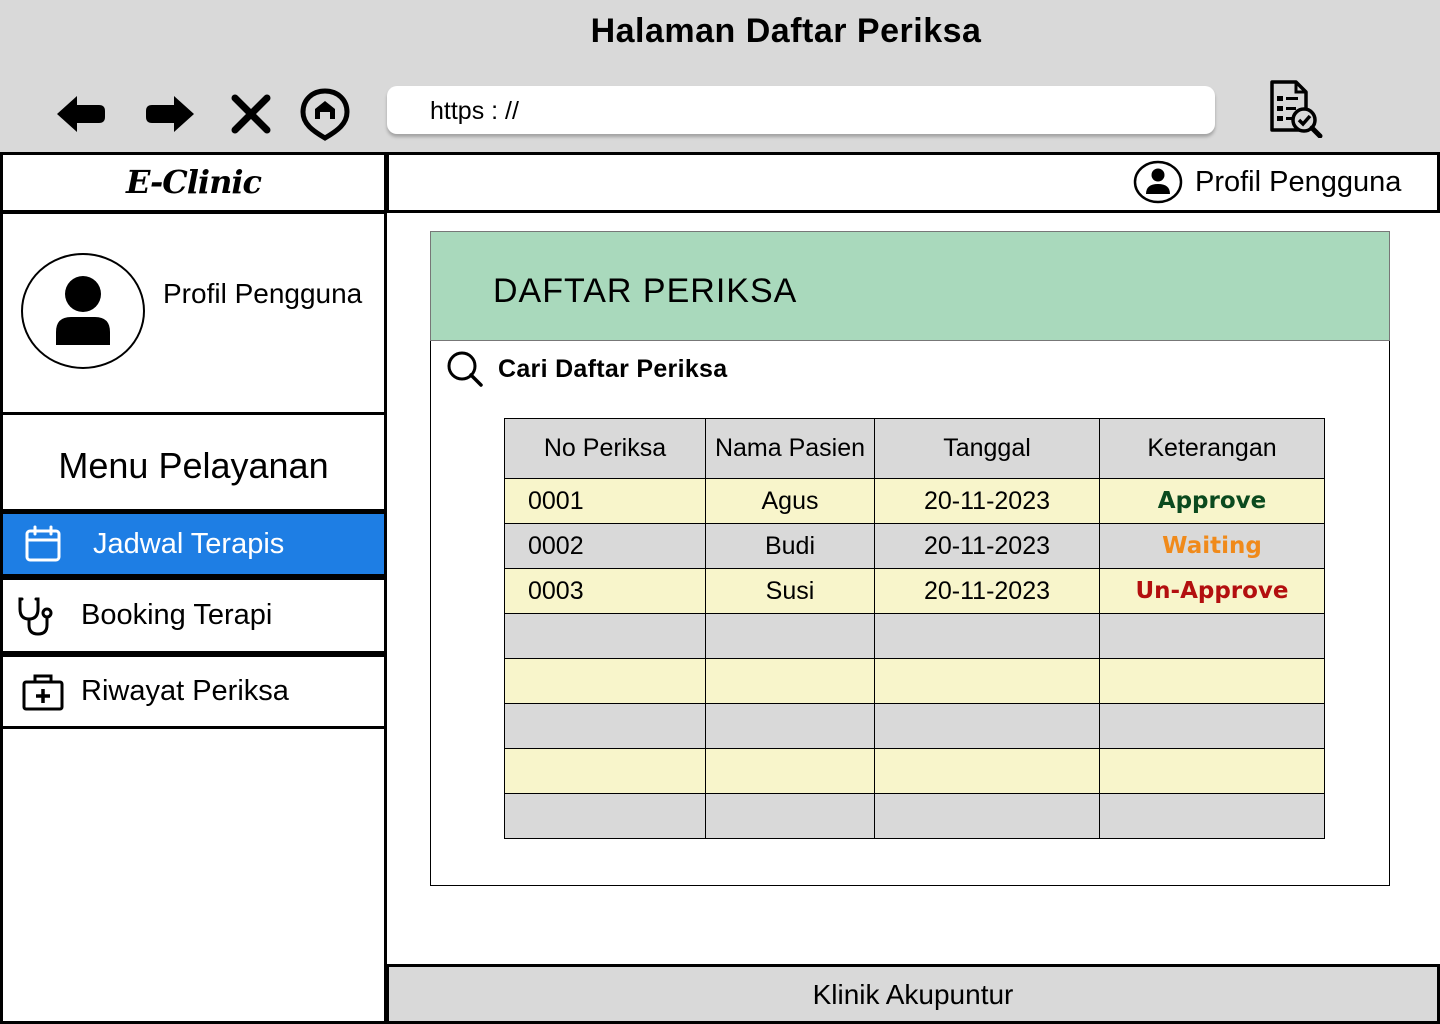  Describe the element at coordinates (251, 114) in the screenshot. I see `close-x-icon` at that location.